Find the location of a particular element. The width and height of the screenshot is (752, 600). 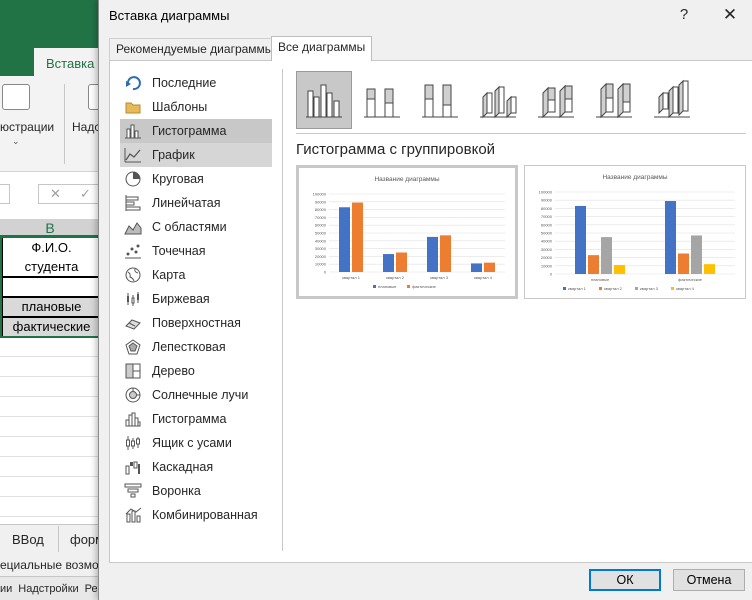

subtype-100-stacked-column is located at coordinates (440, 100).